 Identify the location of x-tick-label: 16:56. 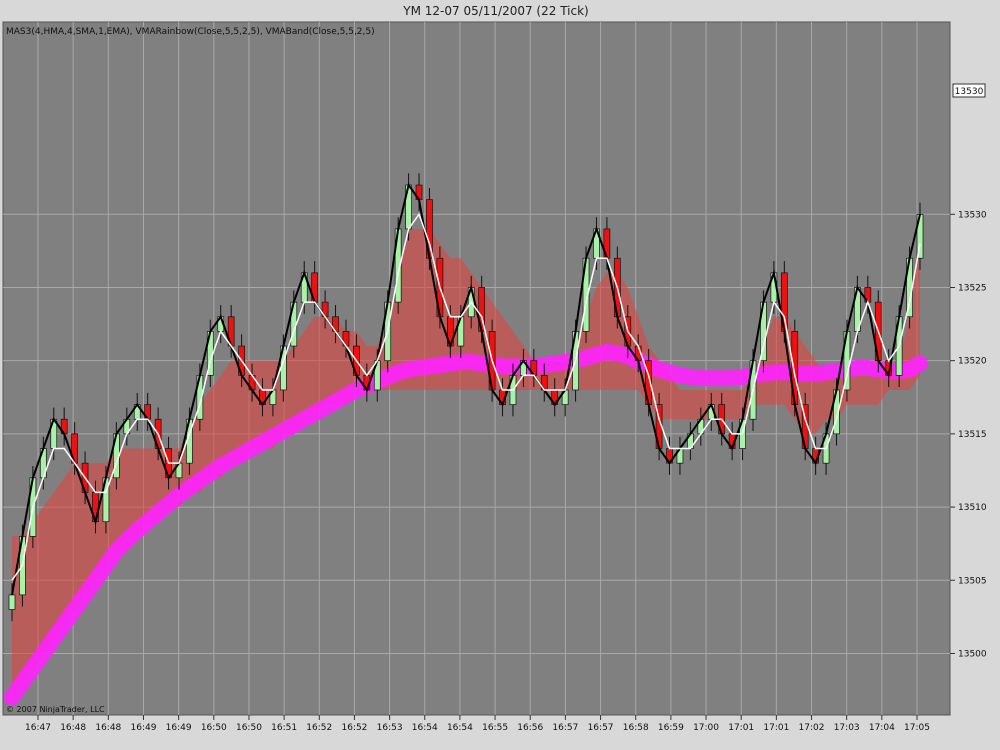
(530, 728).